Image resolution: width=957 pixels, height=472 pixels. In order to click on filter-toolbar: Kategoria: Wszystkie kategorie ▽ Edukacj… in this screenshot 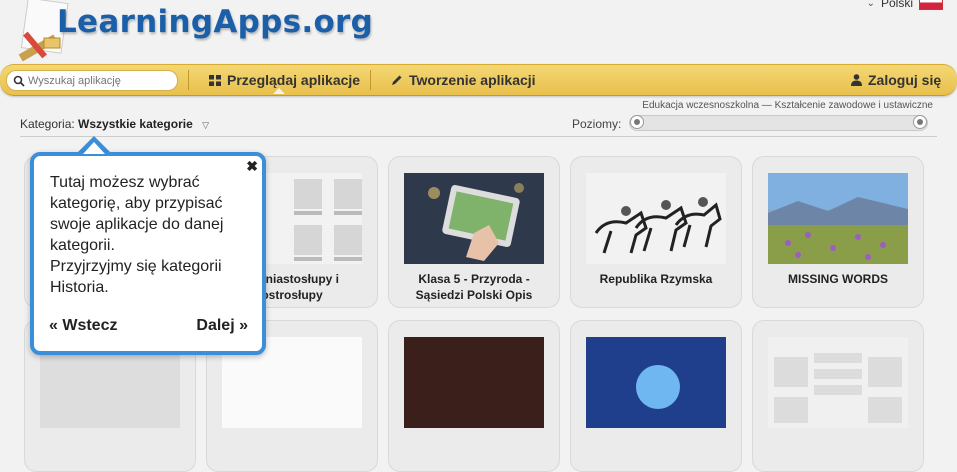, I will do `click(478, 118)`.